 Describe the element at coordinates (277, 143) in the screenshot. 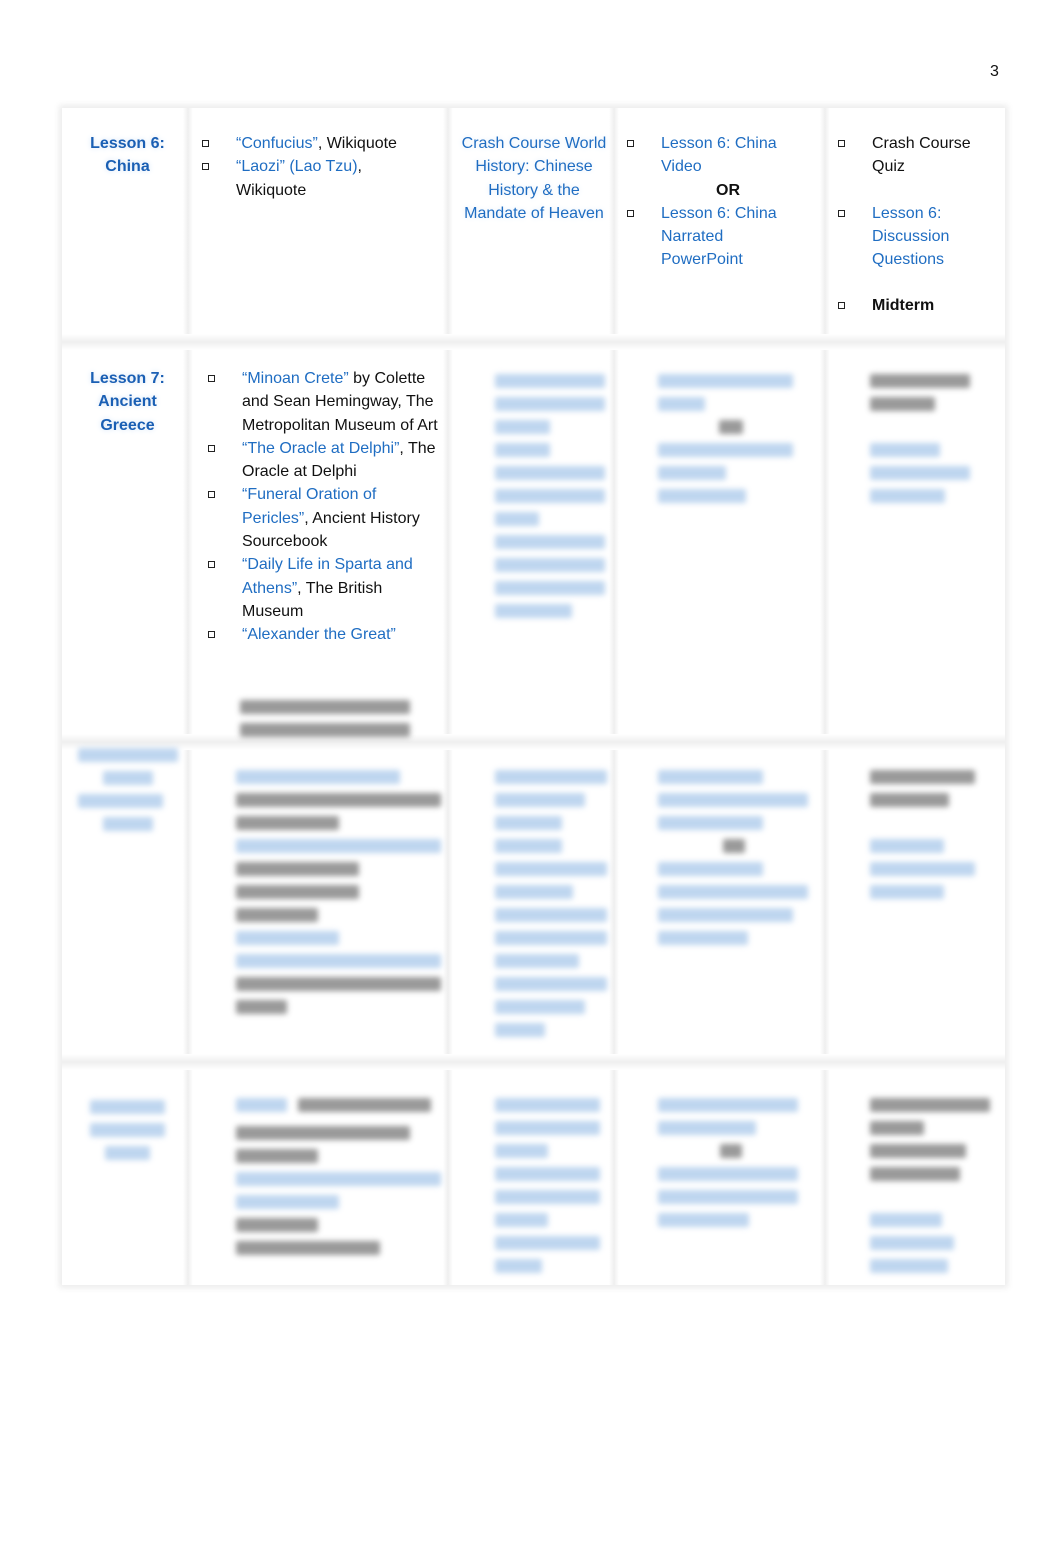

I see `reading-link: “Confucius”` at that location.